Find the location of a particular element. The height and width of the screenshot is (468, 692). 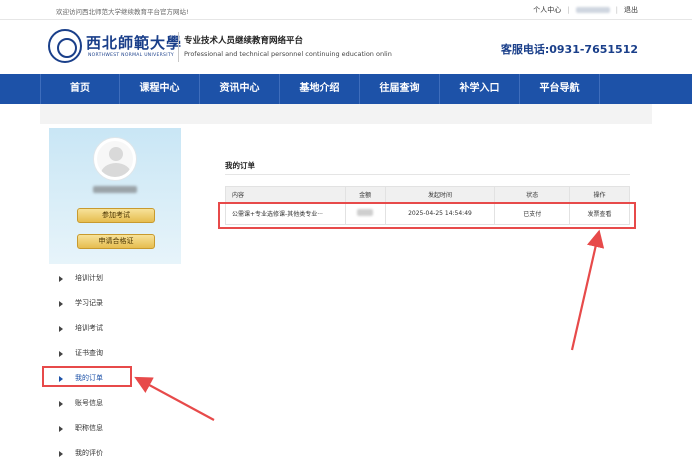

site-title: 专业技术人员继续教育网络平台 is located at coordinates (244, 41).